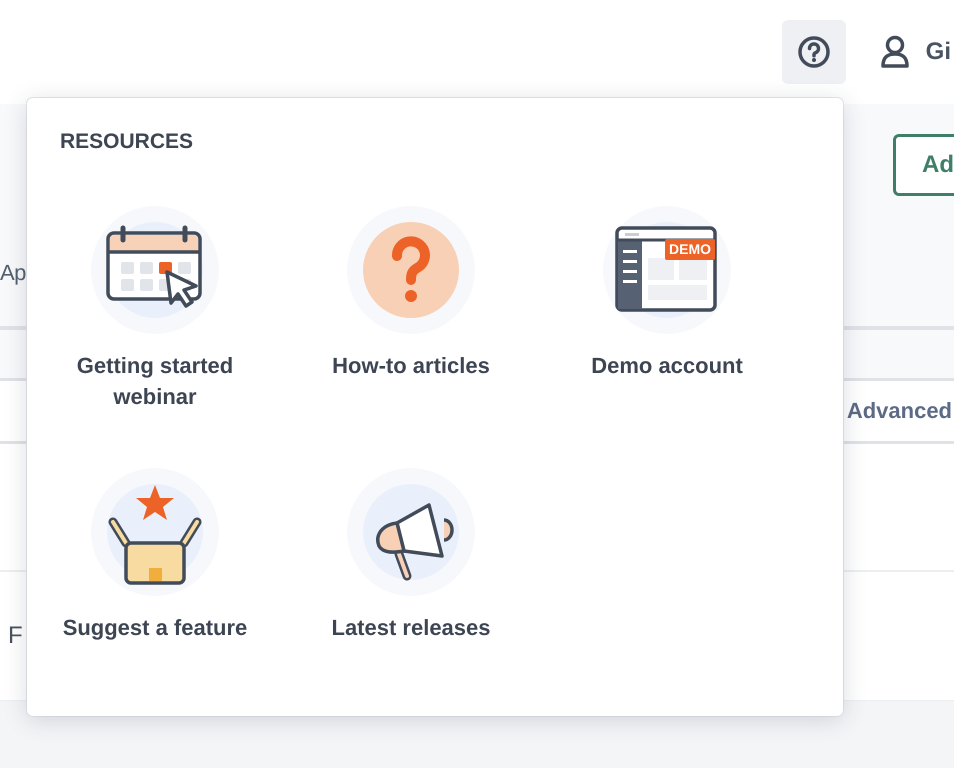  I want to click on app-window-icon, so click(667, 270).